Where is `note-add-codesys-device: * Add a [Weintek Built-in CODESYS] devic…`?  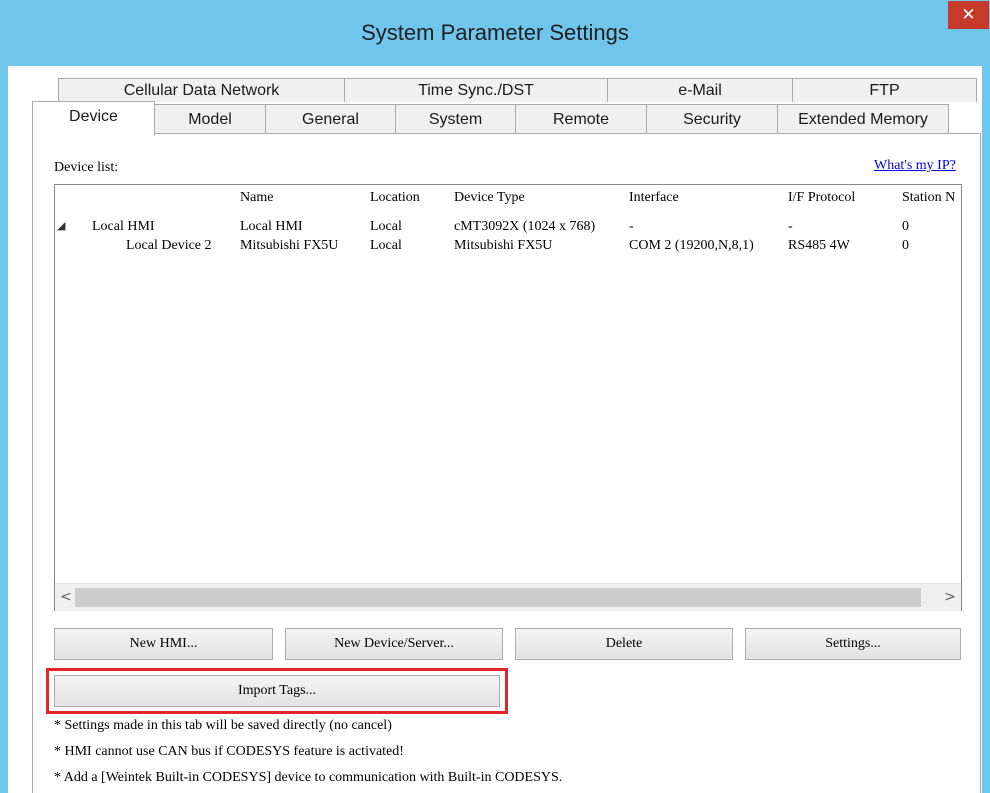
note-add-codesys-device: * Add a [Weintek Built-in CODESYS] devic… is located at coordinates (308, 777).